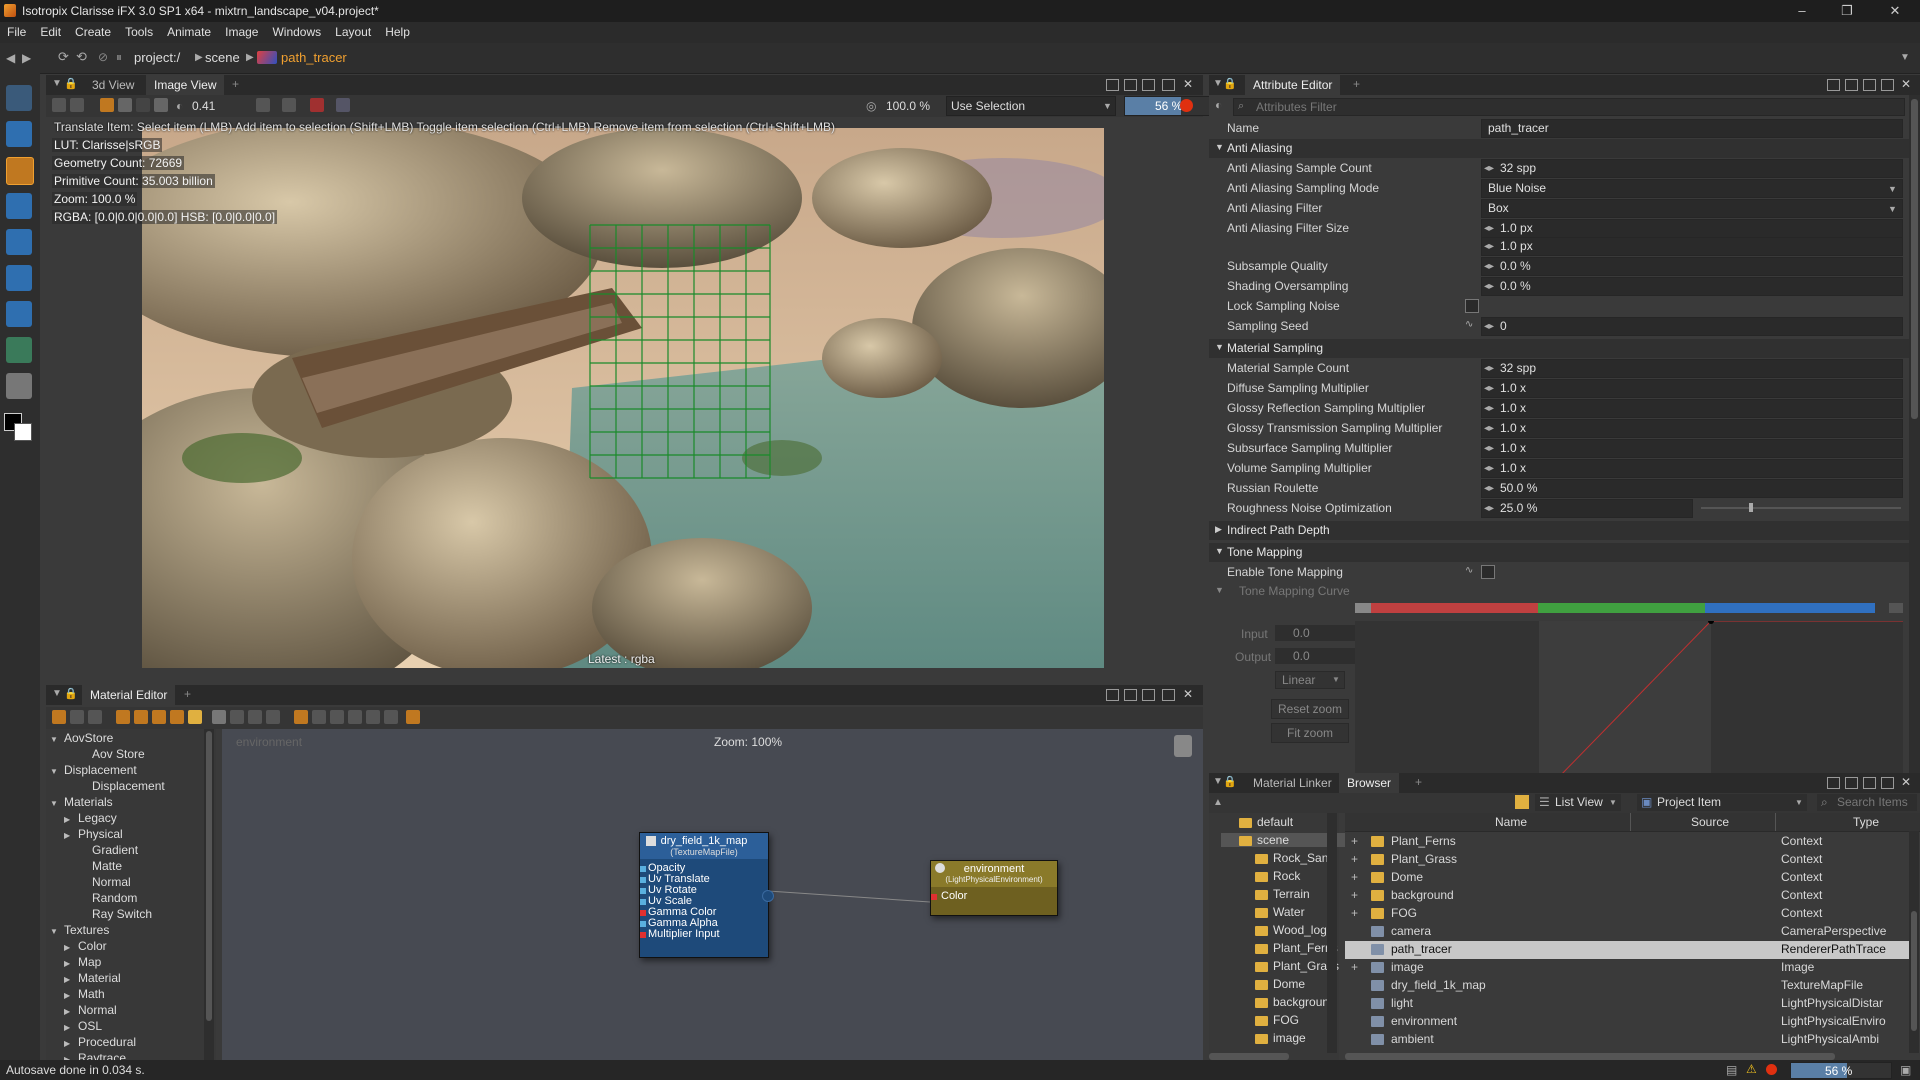 Image resolution: width=1920 pixels, height=1080 pixels. What do you see at coordinates (19, 98) in the screenshot?
I see `picker-tool-icon` at bounding box center [19, 98].